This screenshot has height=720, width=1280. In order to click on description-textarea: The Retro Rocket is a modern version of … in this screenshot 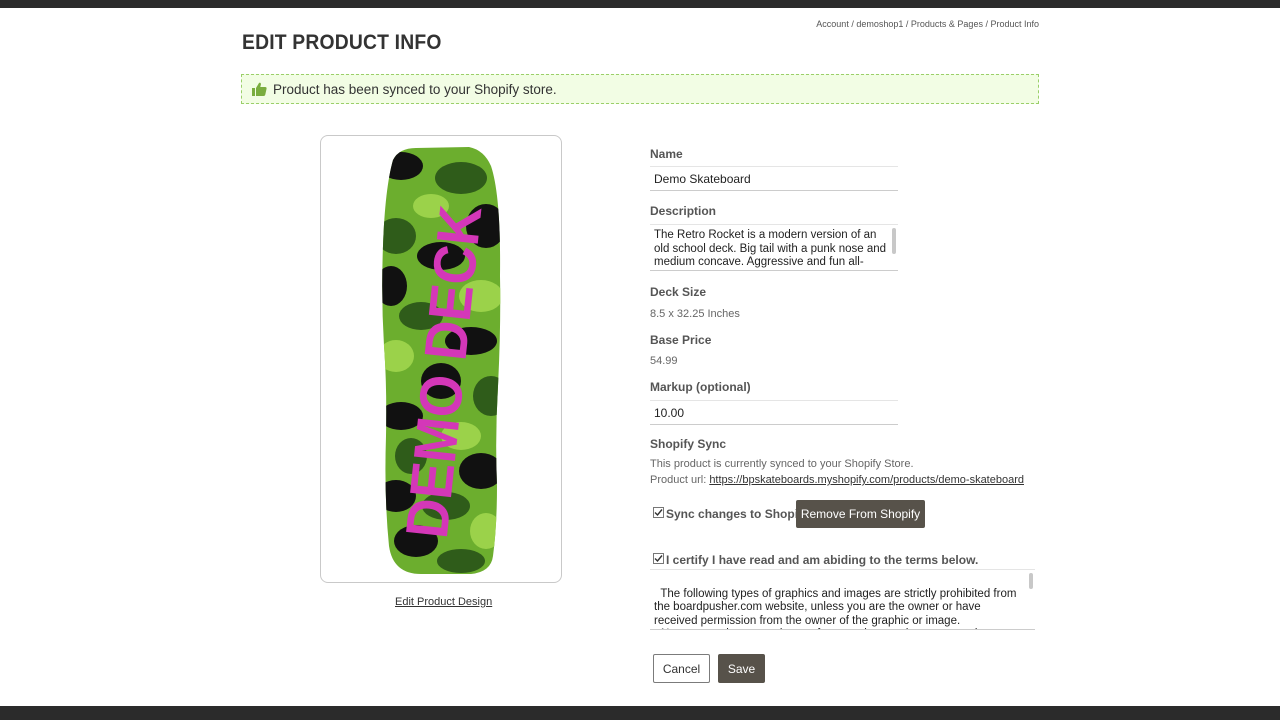, I will do `click(774, 247)`.